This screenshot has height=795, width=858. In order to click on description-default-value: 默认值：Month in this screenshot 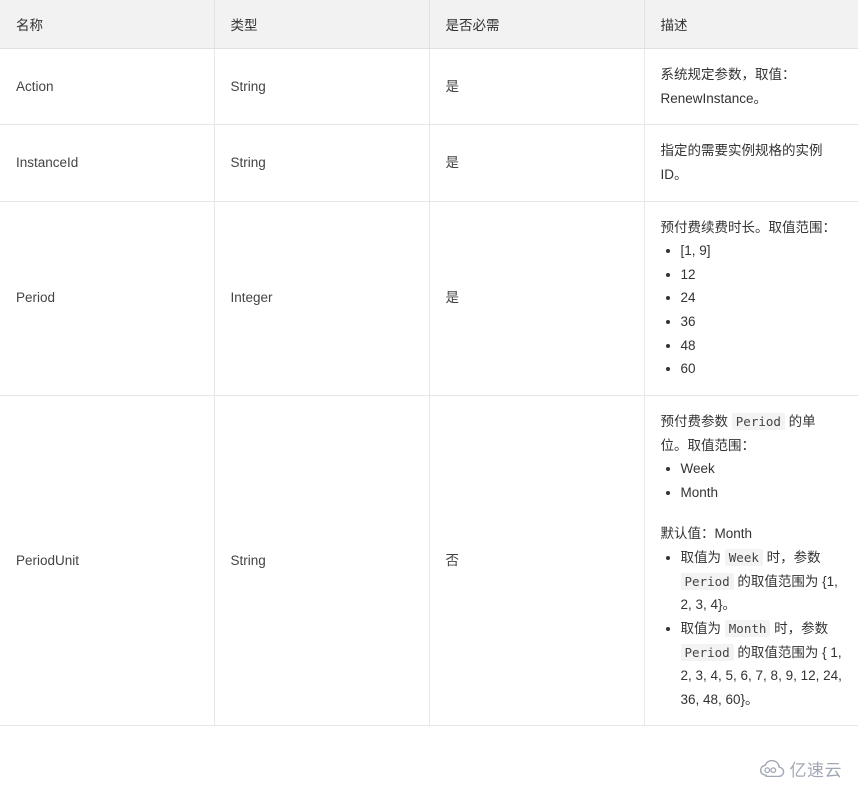, I will do `click(706, 534)`.